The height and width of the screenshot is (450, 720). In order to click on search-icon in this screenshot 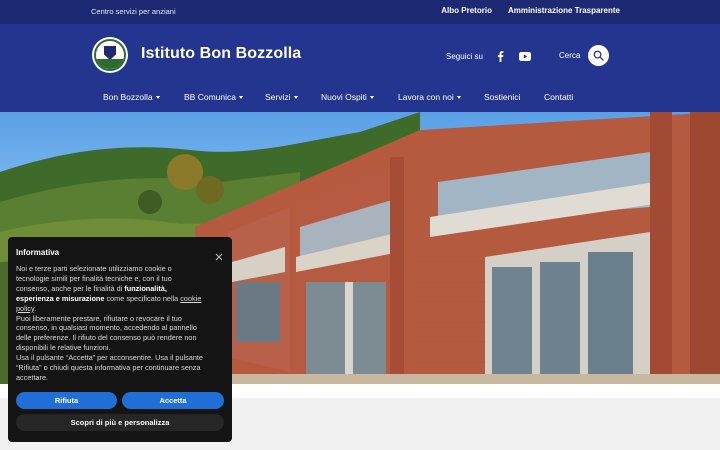, I will do `click(599, 55)`.